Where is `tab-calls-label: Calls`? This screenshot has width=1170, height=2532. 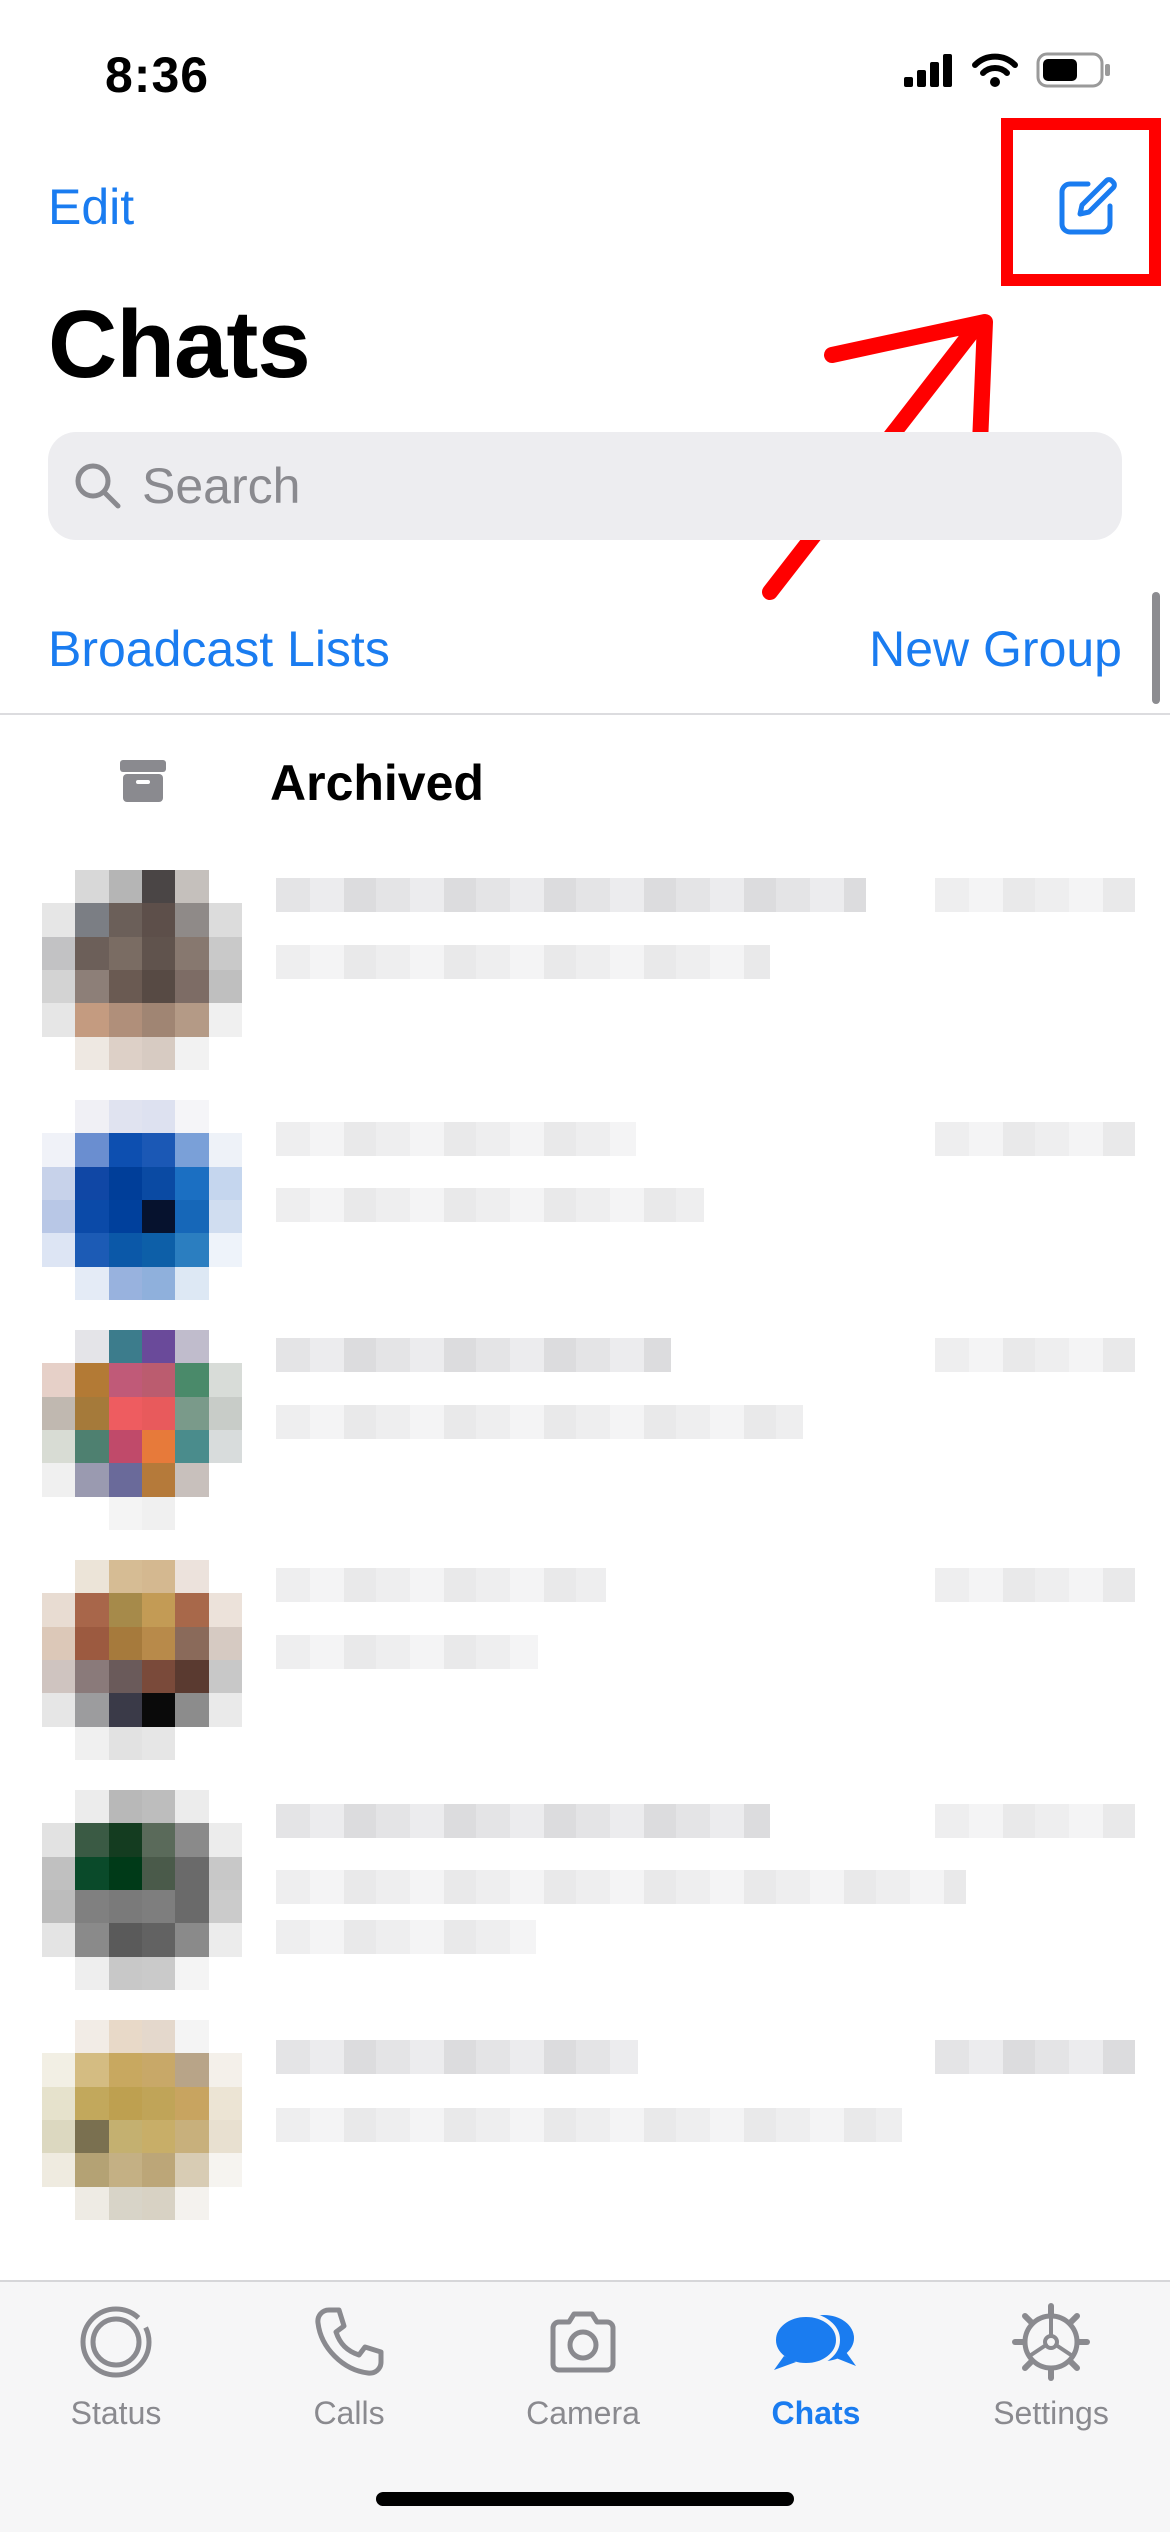
tab-calls-label: Calls is located at coordinates (349, 2413).